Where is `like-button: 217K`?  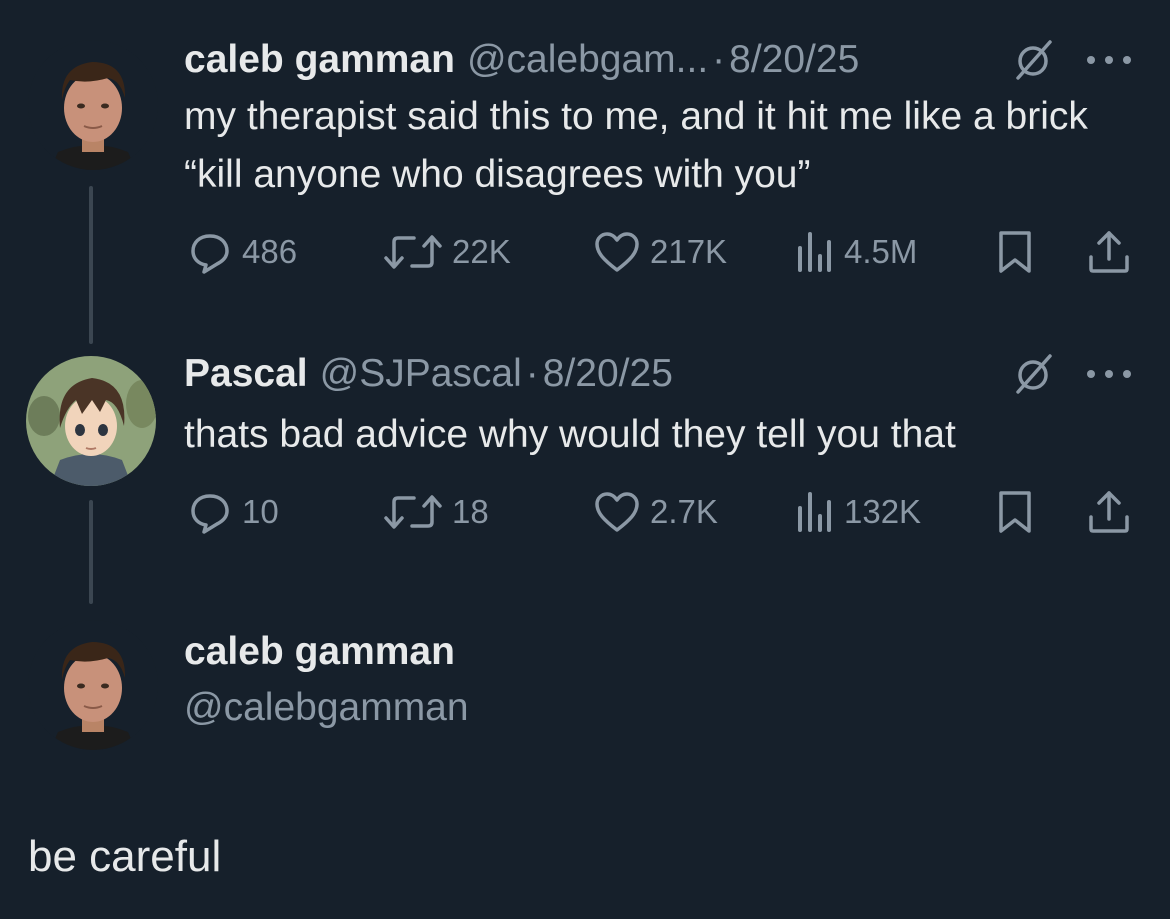
like-button: 217K is located at coordinates (660, 252).